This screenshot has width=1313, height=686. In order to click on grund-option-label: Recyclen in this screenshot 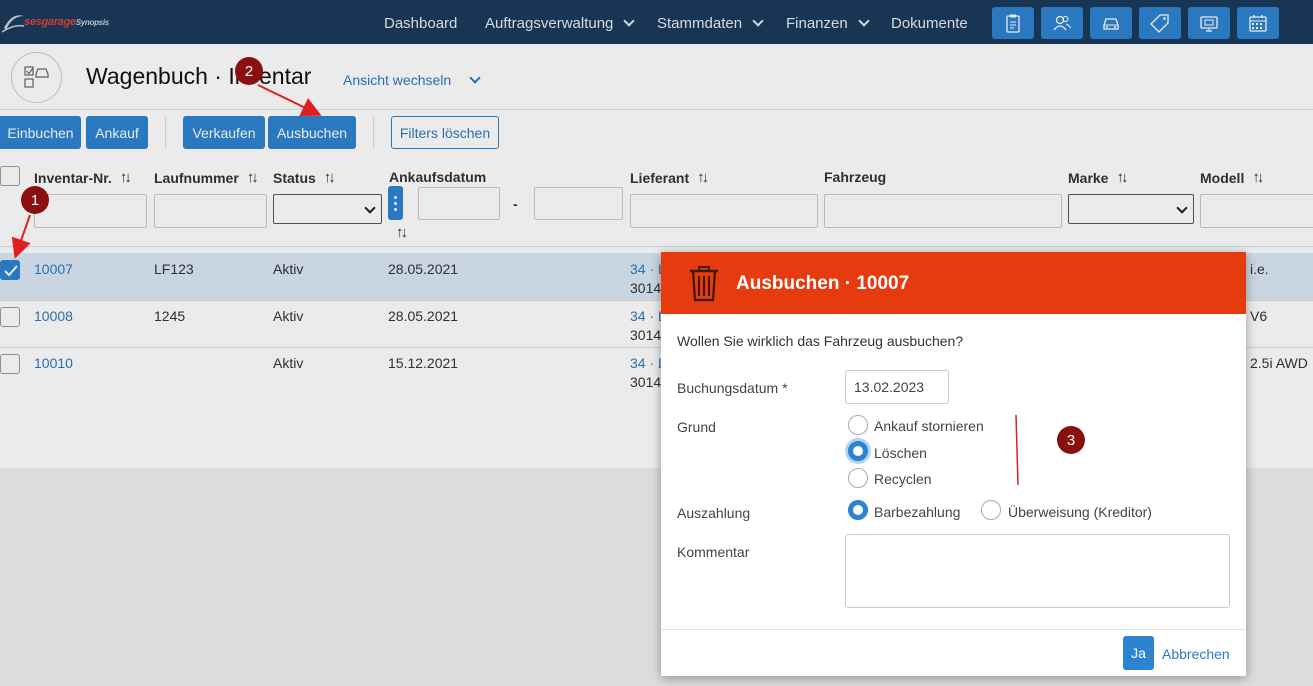, I will do `click(903, 479)`.